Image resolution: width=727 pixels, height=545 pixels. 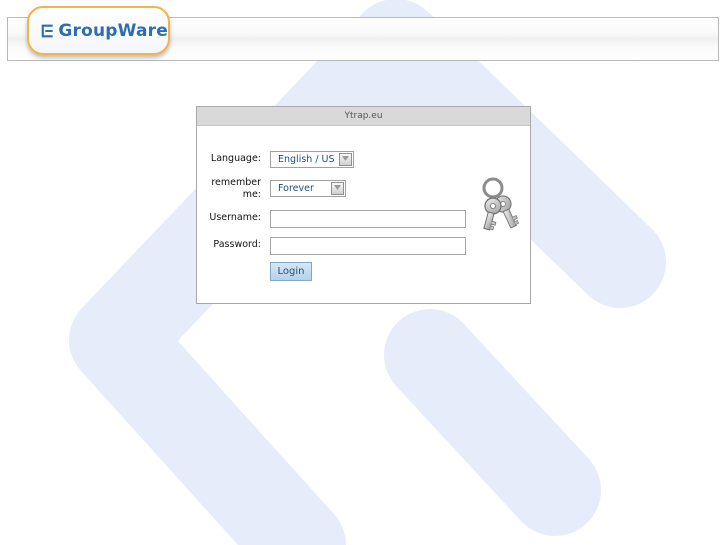 What do you see at coordinates (368, 219) in the screenshot?
I see `username-input` at bounding box center [368, 219].